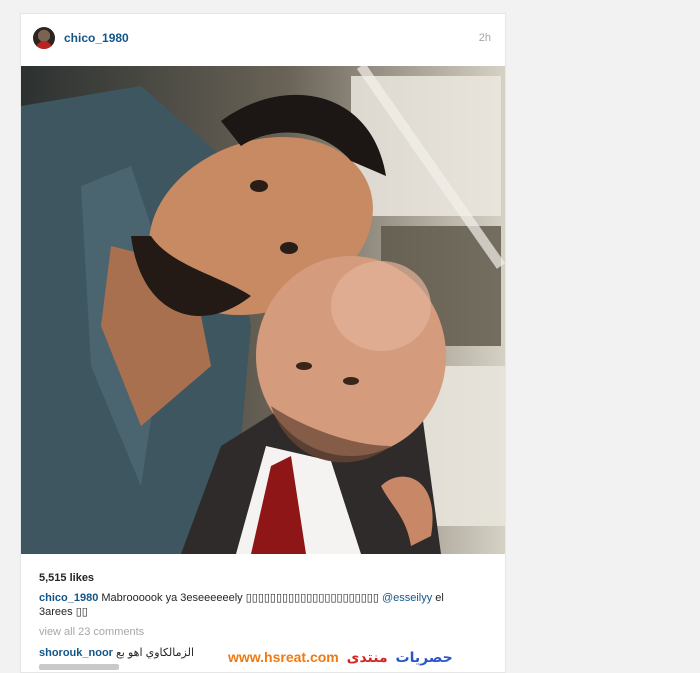 Image resolution: width=700 pixels, height=673 pixels. I want to click on caption-text-before: Mabroooook ya 3eseeeeeely, so click(173, 598).